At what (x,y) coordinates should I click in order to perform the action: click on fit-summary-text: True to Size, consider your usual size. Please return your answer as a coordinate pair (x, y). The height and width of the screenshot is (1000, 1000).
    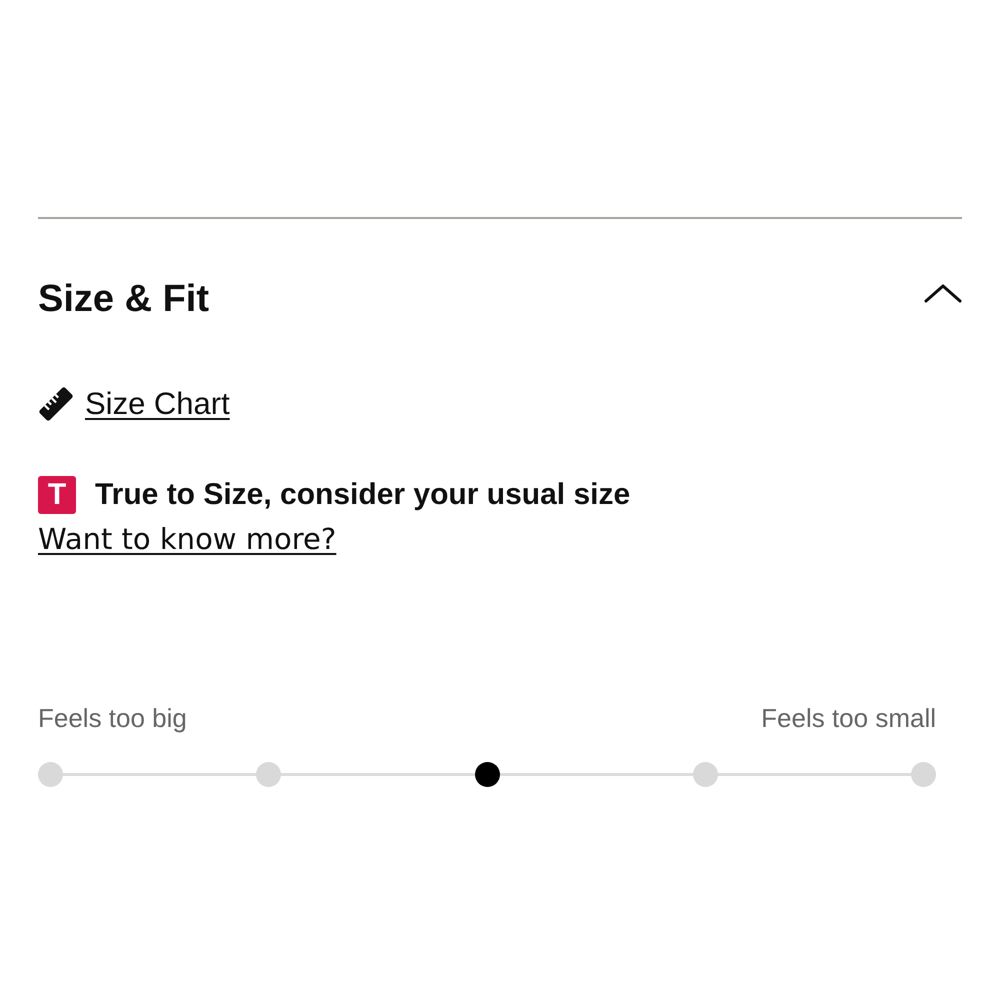
    Looking at the image, I should click on (362, 495).